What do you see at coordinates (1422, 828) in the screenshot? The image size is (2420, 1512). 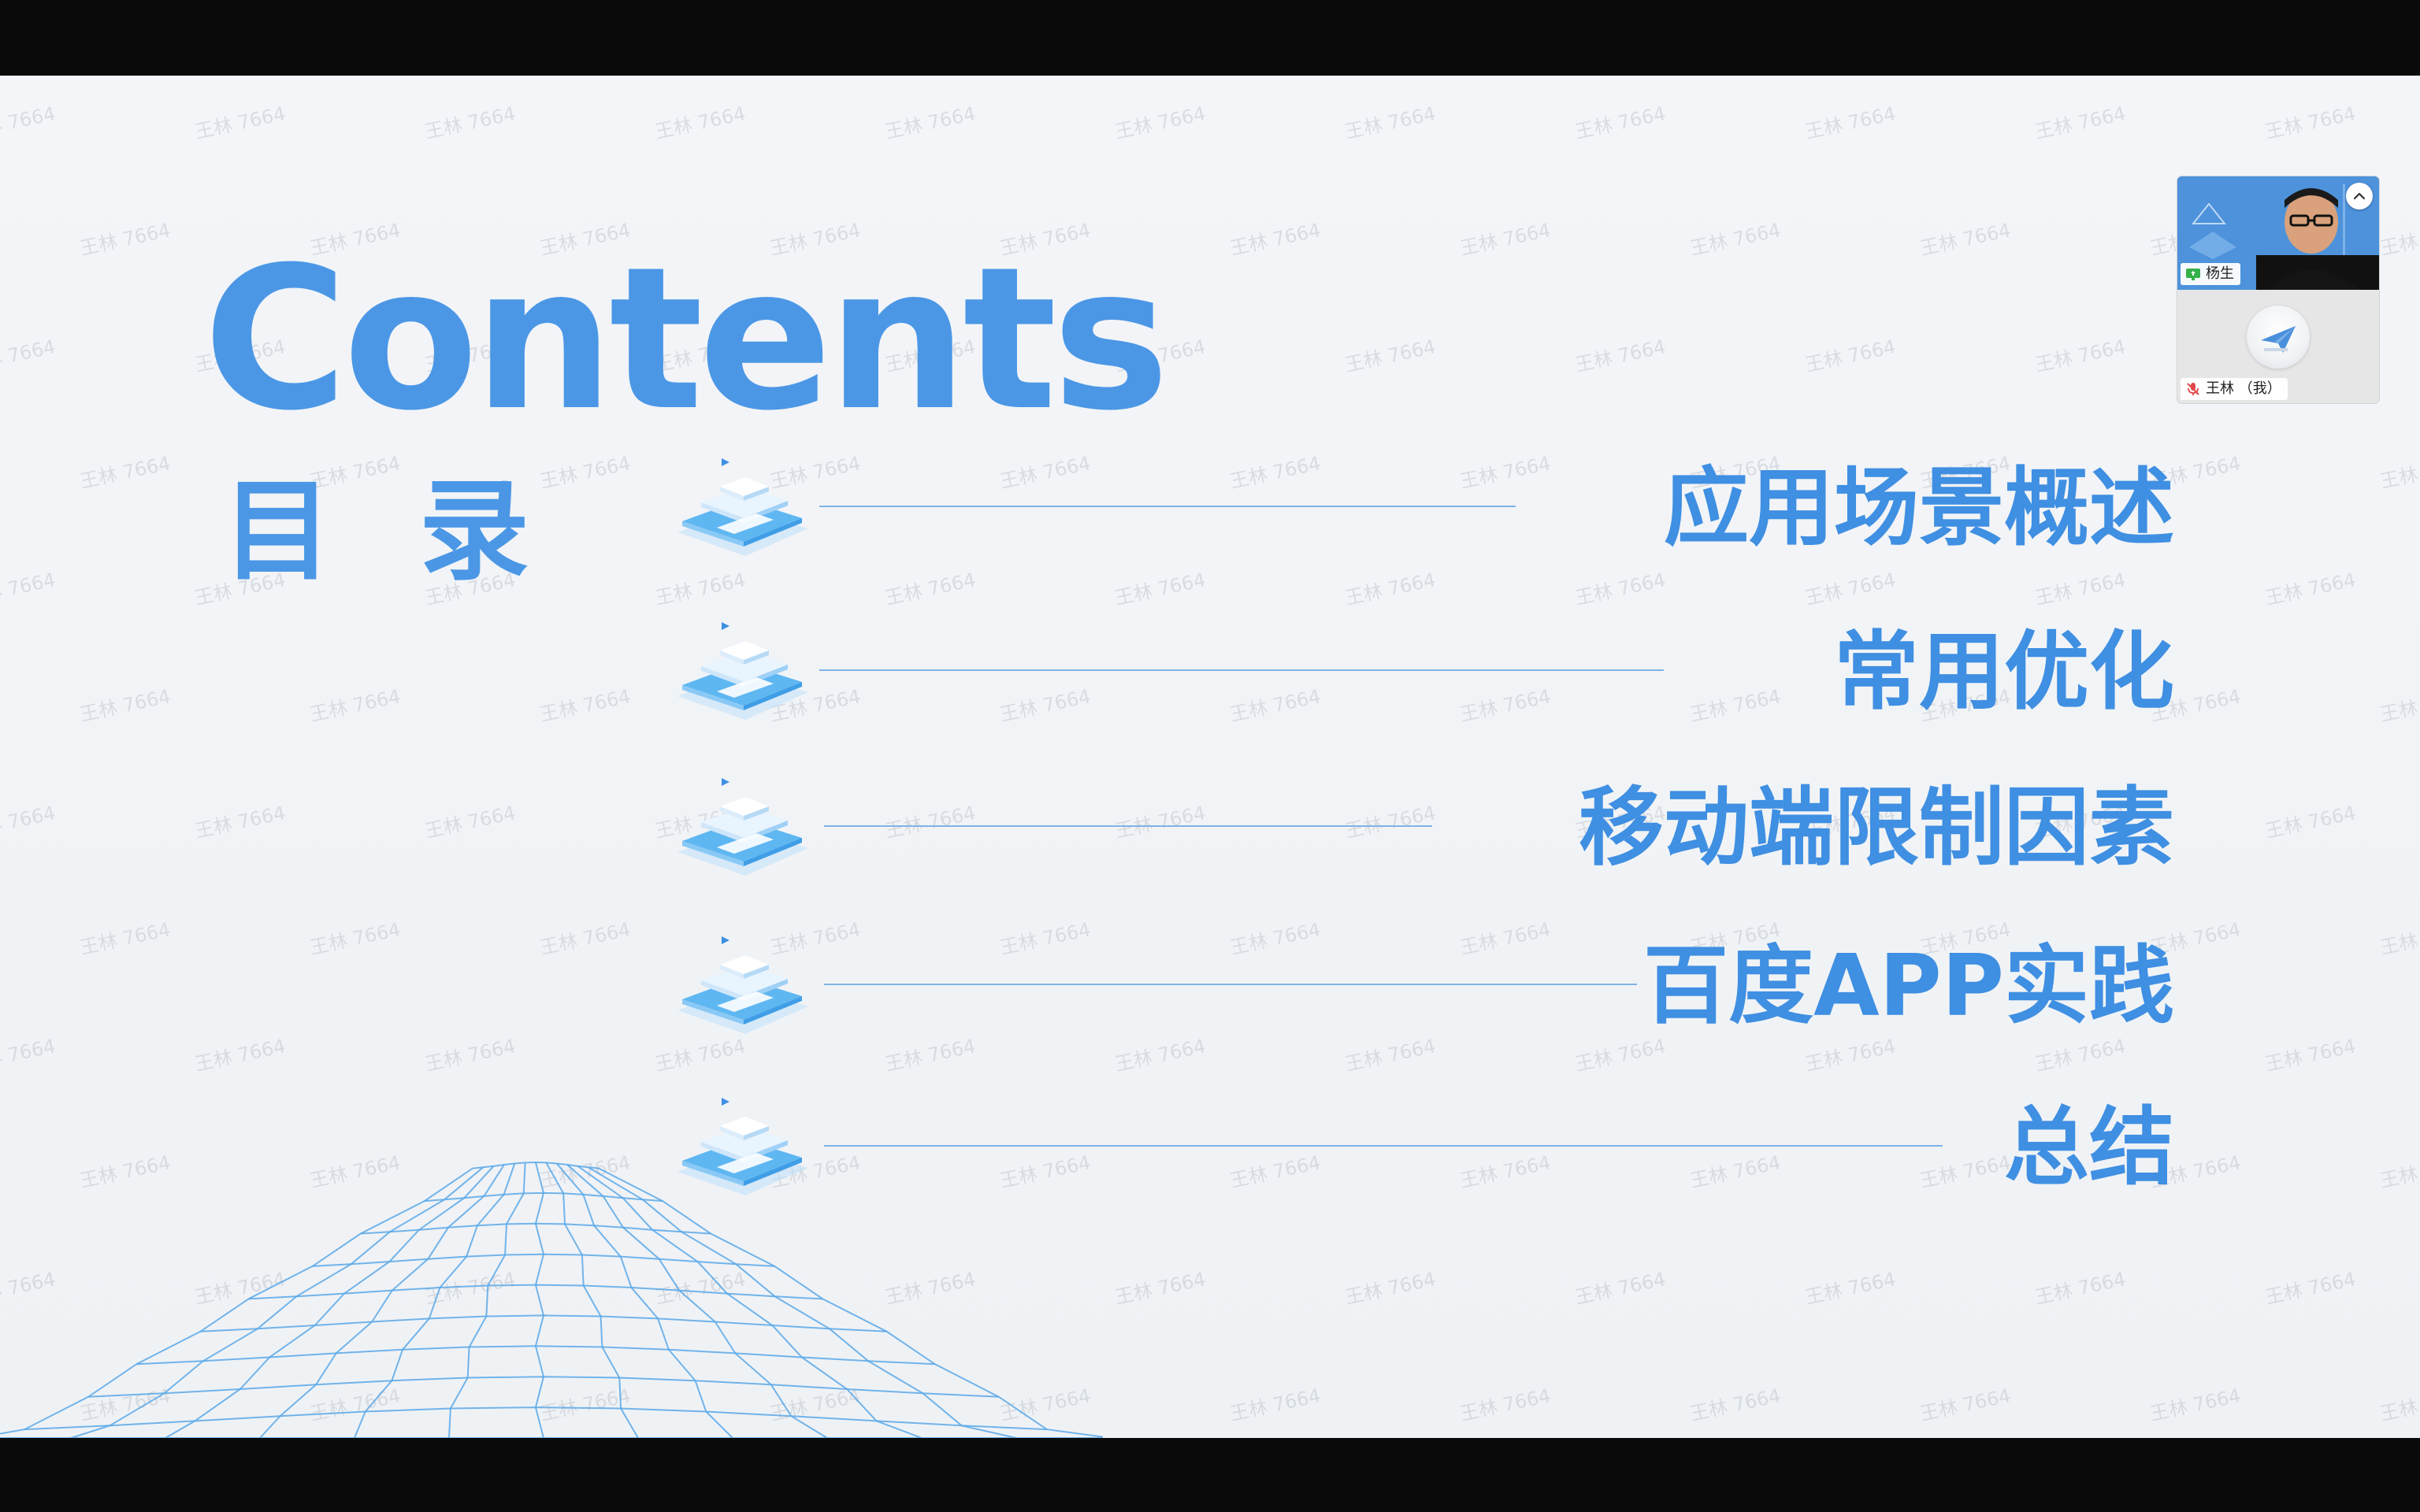 I see `toc-item: 移动端限制因素` at bounding box center [1422, 828].